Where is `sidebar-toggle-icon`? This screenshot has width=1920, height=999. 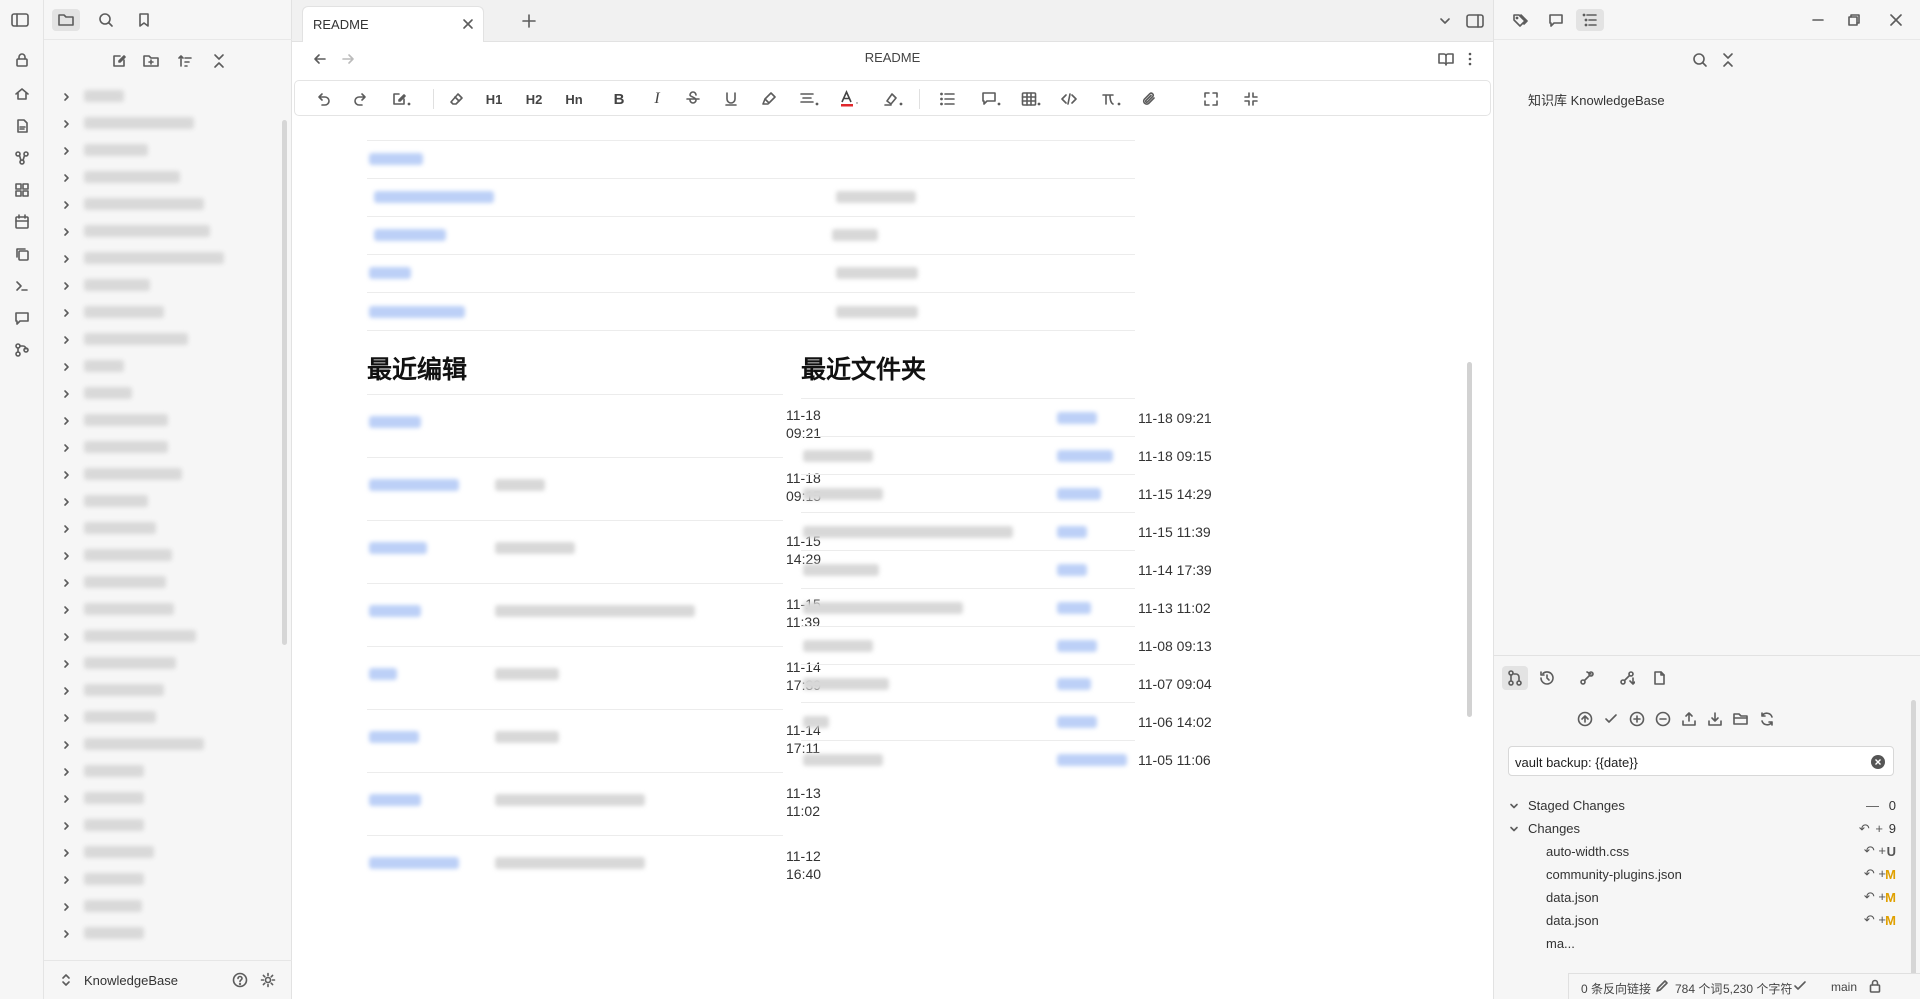
sidebar-toggle-icon is located at coordinates (20, 20).